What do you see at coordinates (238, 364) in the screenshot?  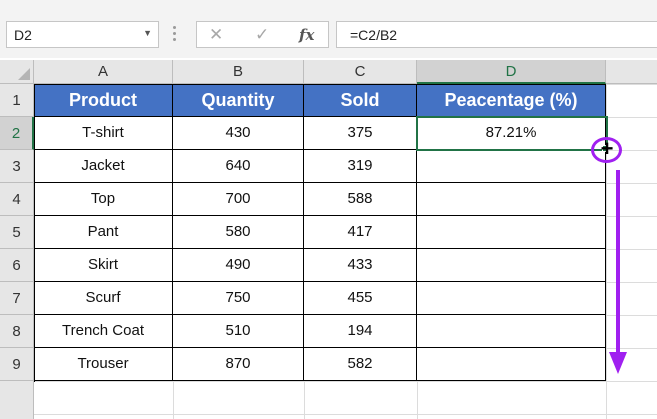 I see `cell-quantity-row-9: 870` at bounding box center [238, 364].